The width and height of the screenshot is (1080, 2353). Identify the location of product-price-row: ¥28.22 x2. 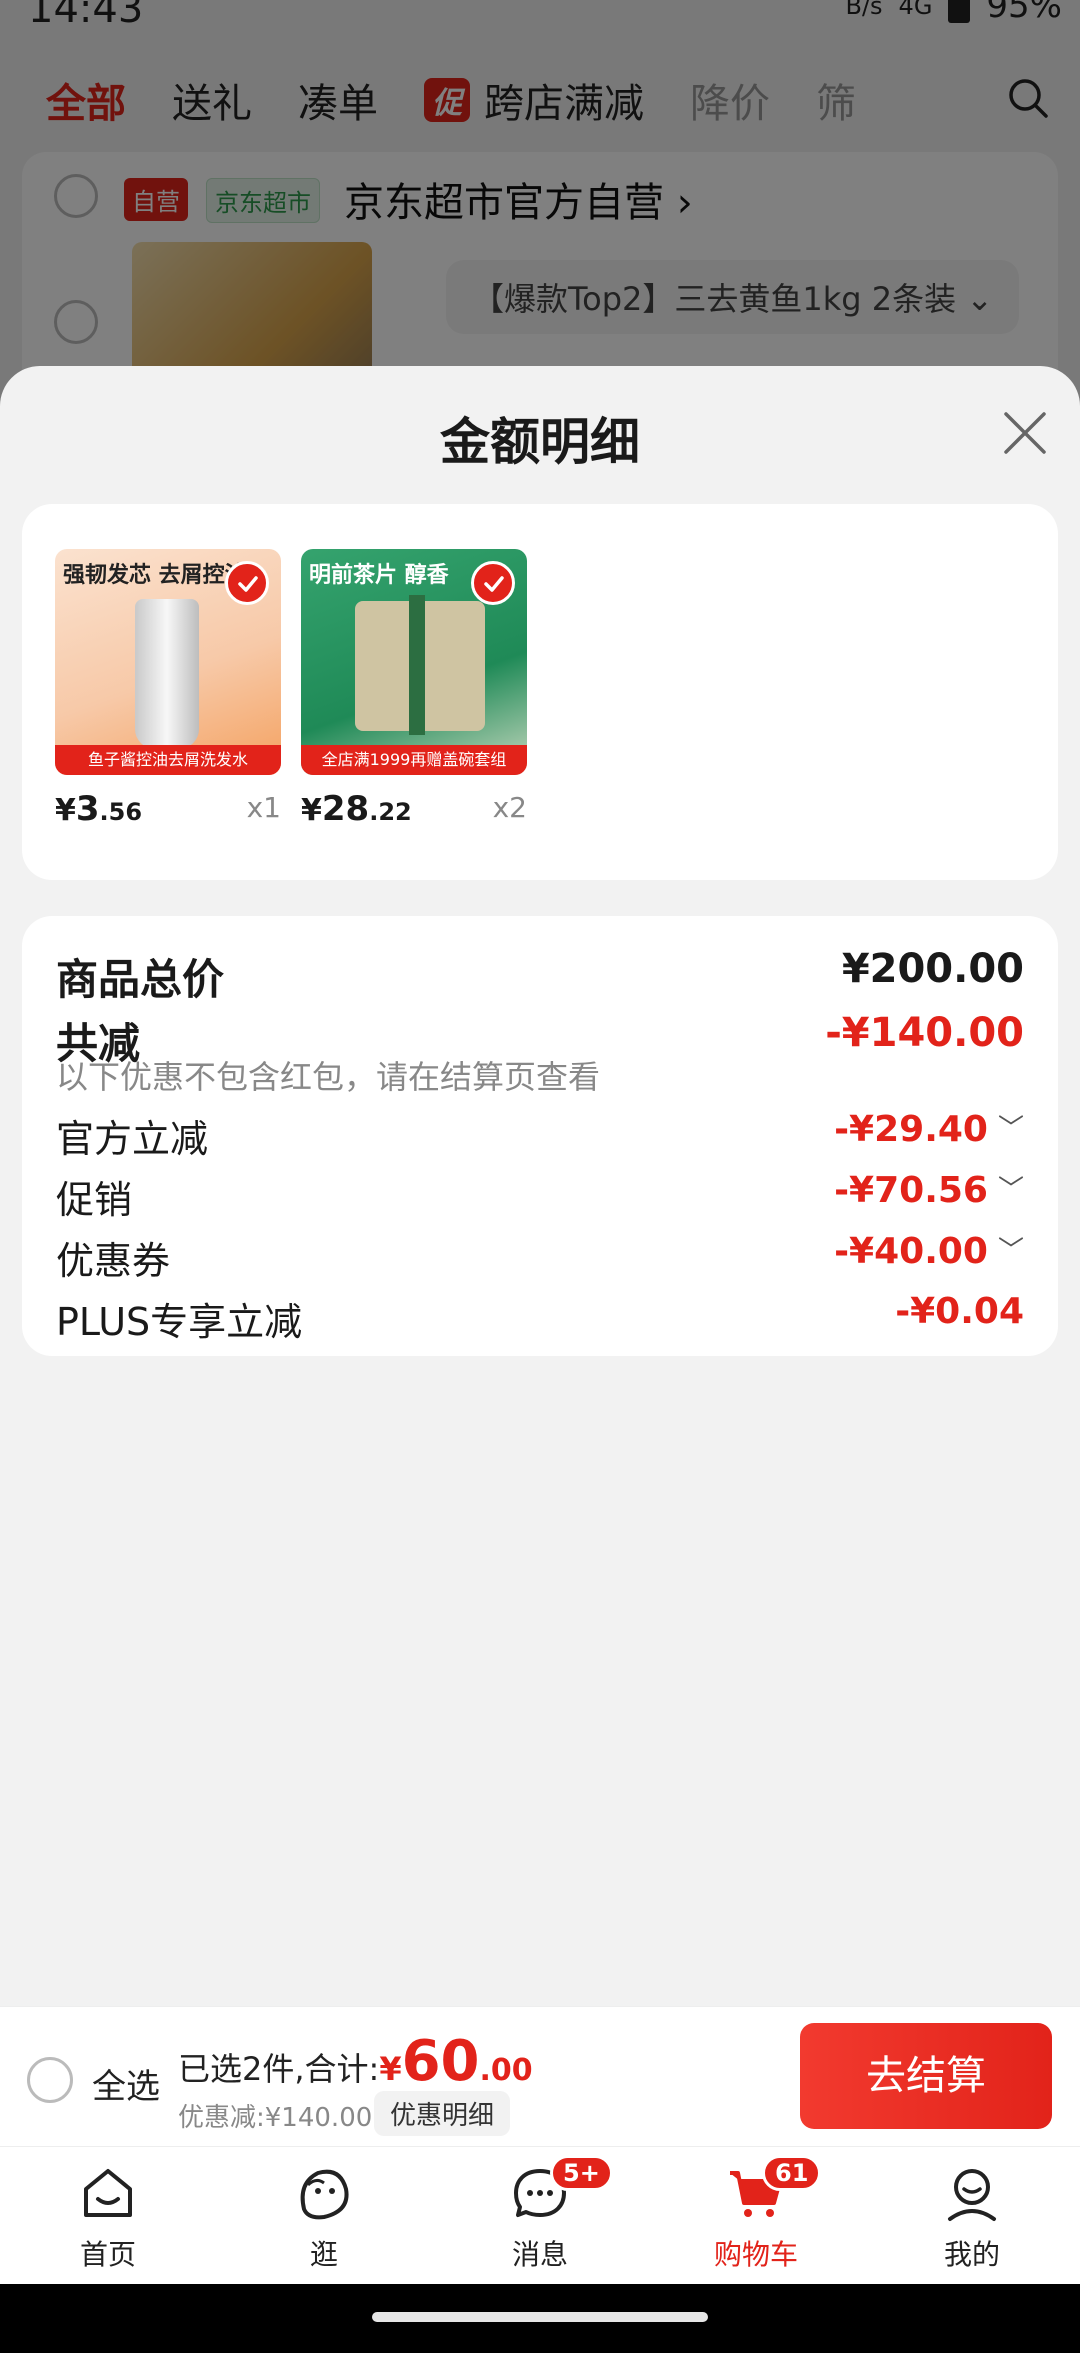
(414, 810).